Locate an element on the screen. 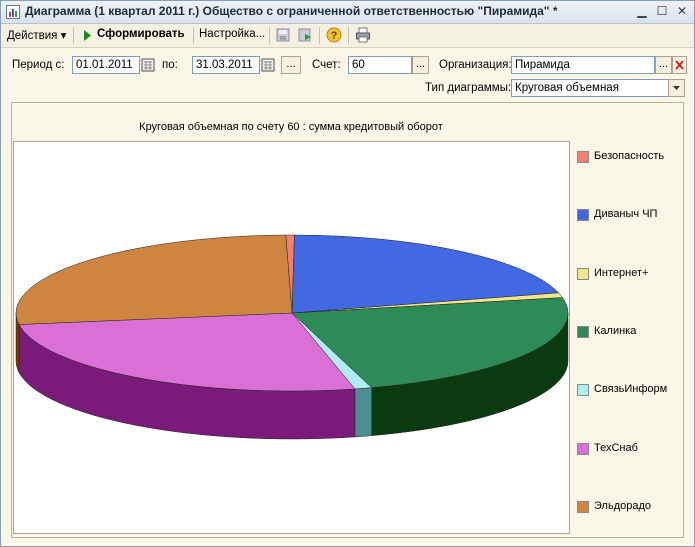 This screenshot has height=547, width=695. chevron-down-icon is located at coordinates (676, 88).